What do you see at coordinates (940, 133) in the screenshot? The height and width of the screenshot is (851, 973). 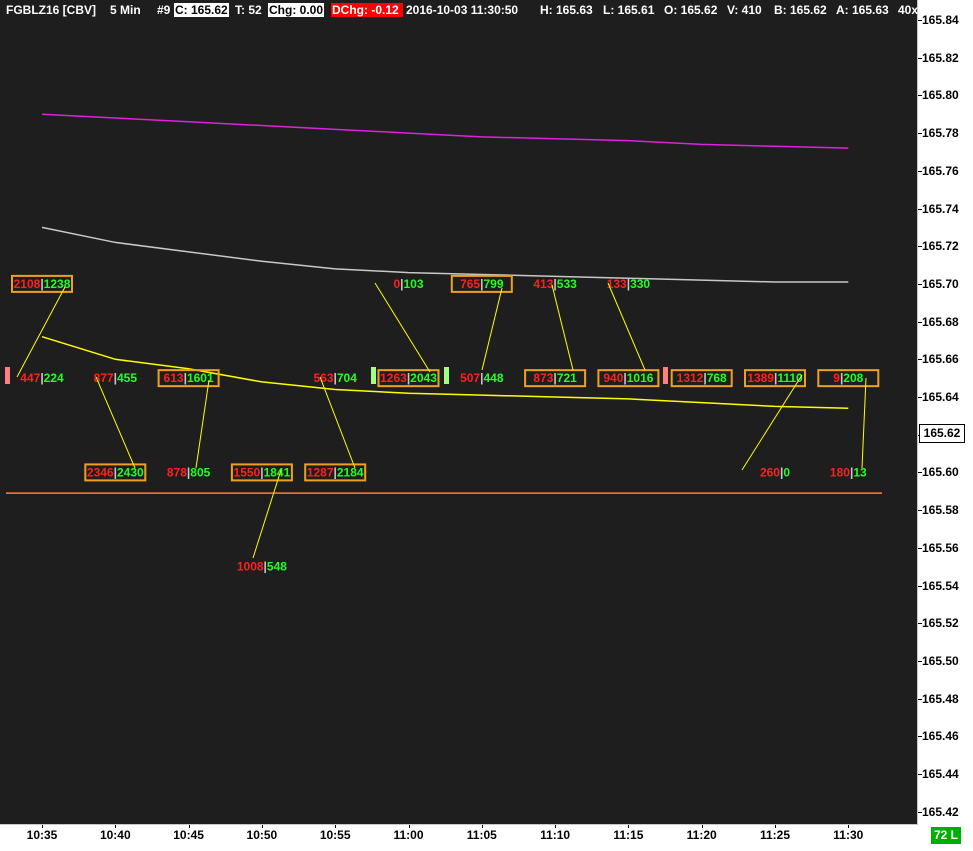 I see `price-tick-label: 165.78` at bounding box center [940, 133].